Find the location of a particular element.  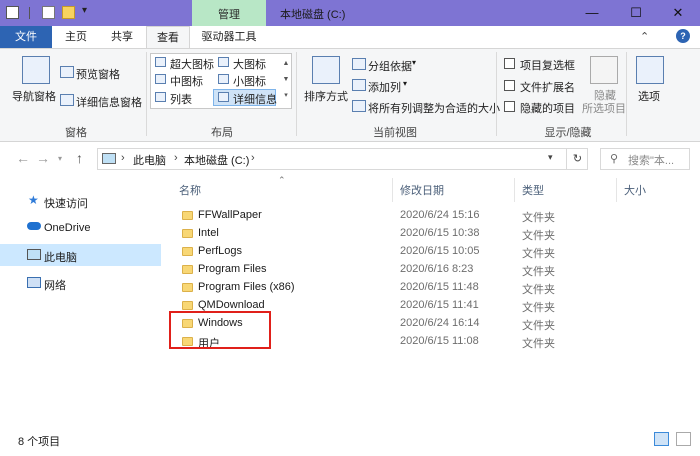

fit-columns-button: 将所有列调整为合适的大小 is located at coordinates (434, 108).